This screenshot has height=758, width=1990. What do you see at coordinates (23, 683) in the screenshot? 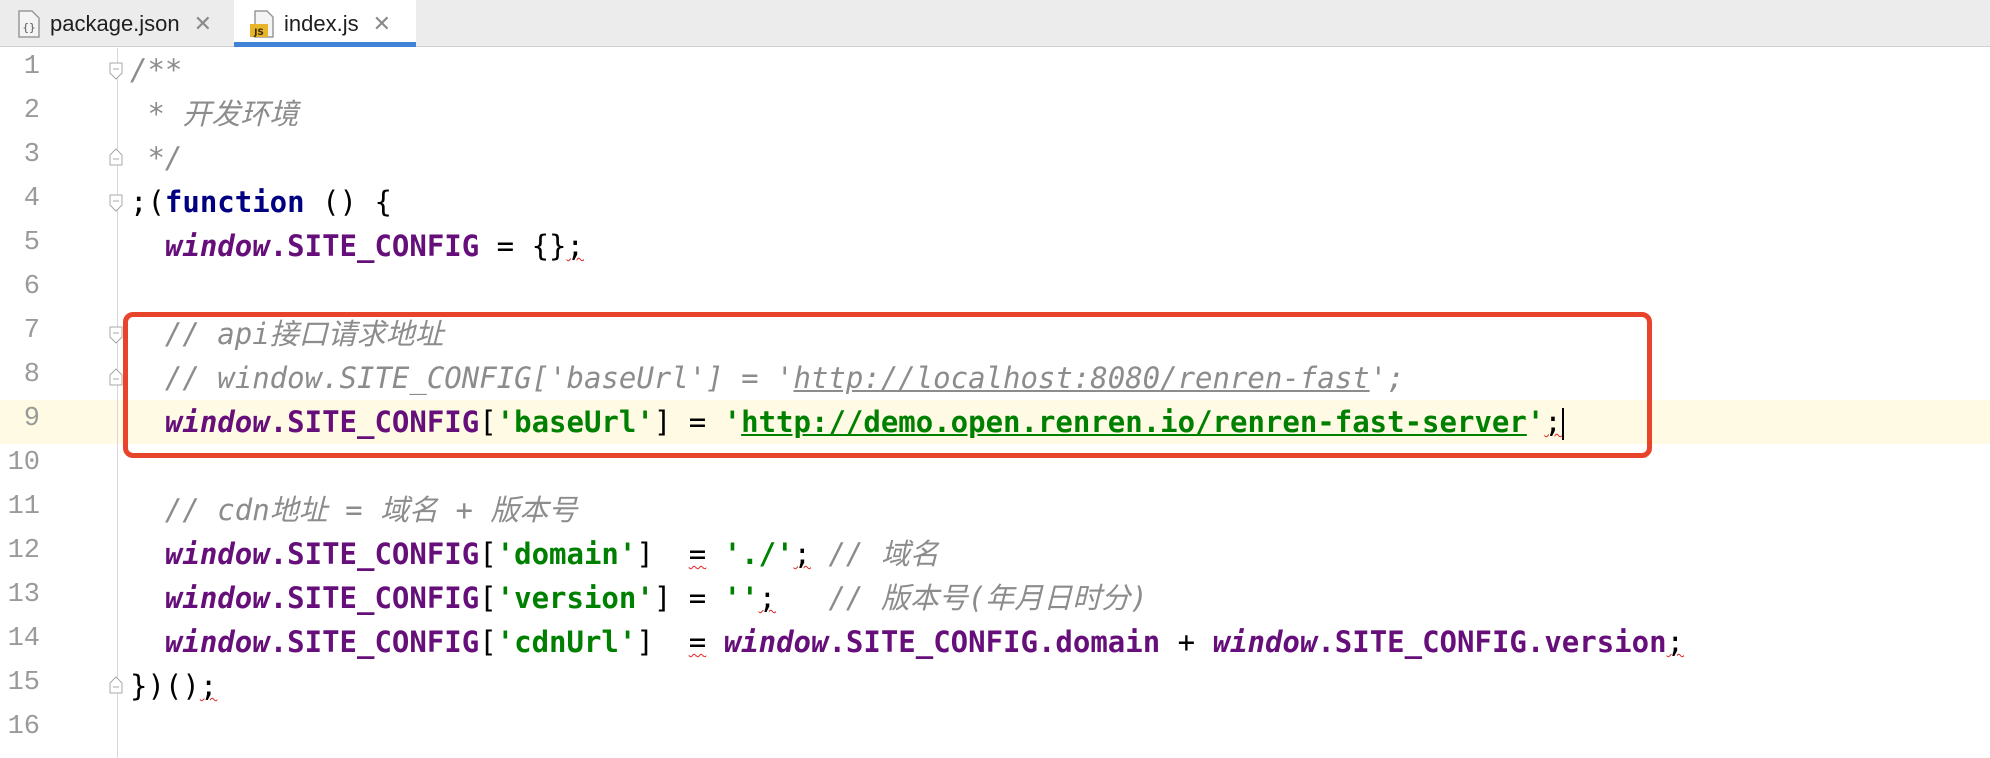
I see `line-number: 15` at bounding box center [23, 683].